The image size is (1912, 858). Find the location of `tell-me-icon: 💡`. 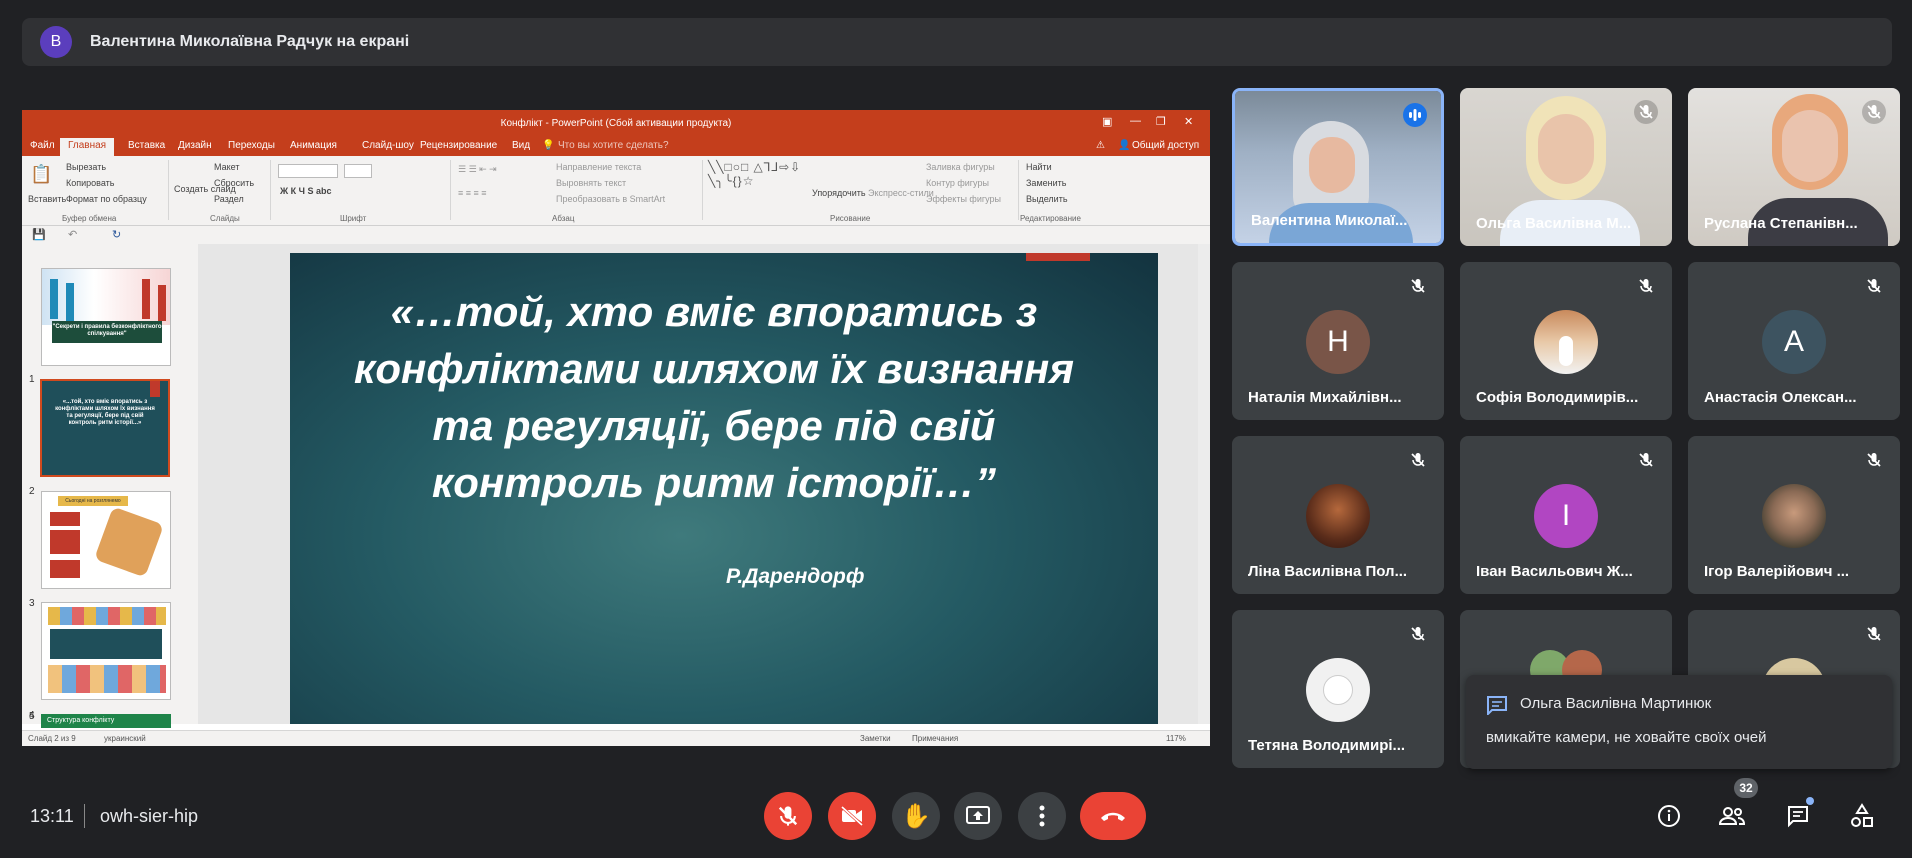

tell-me-icon: 💡 is located at coordinates (548, 145).